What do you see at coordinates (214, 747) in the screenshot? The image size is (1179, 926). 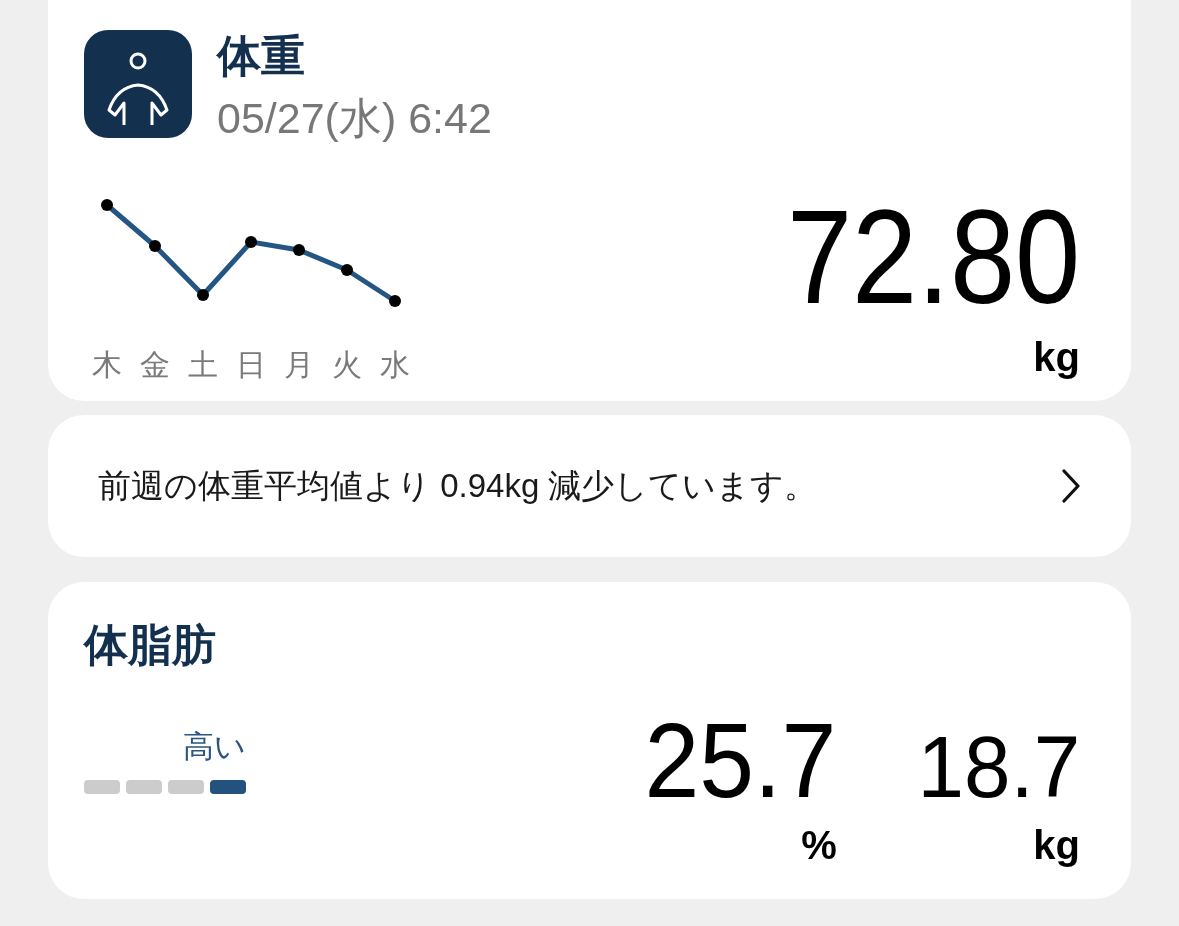 I see `level-label: 高い` at bounding box center [214, 747].